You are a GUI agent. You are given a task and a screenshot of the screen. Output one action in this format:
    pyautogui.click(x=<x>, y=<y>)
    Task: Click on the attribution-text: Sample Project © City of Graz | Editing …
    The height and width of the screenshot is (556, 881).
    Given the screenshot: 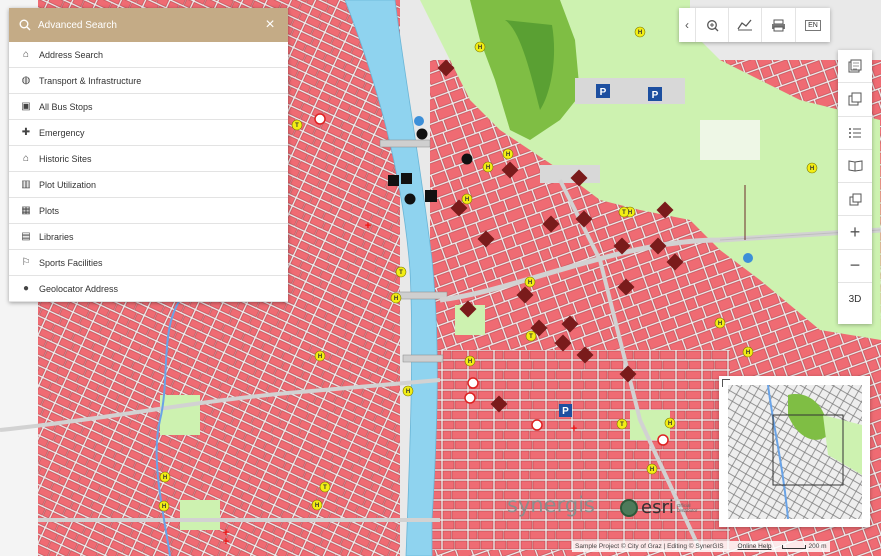 What is the action you would take?
    pyautogui.click(x=649, y=546)
    